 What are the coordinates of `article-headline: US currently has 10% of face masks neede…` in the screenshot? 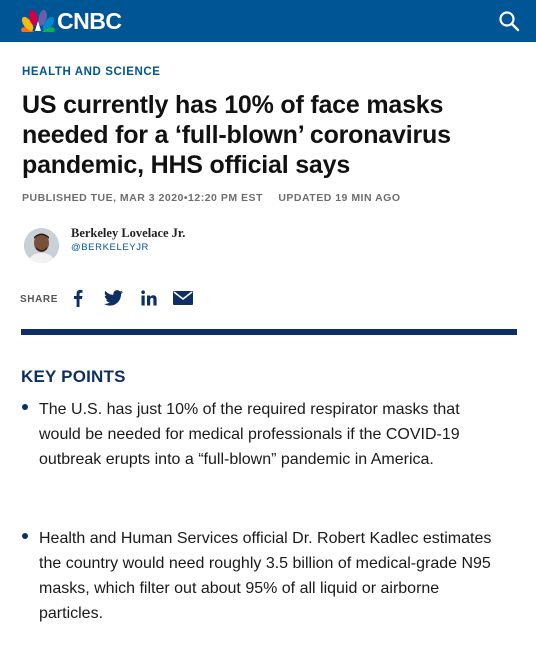 It's located at (236, 135).